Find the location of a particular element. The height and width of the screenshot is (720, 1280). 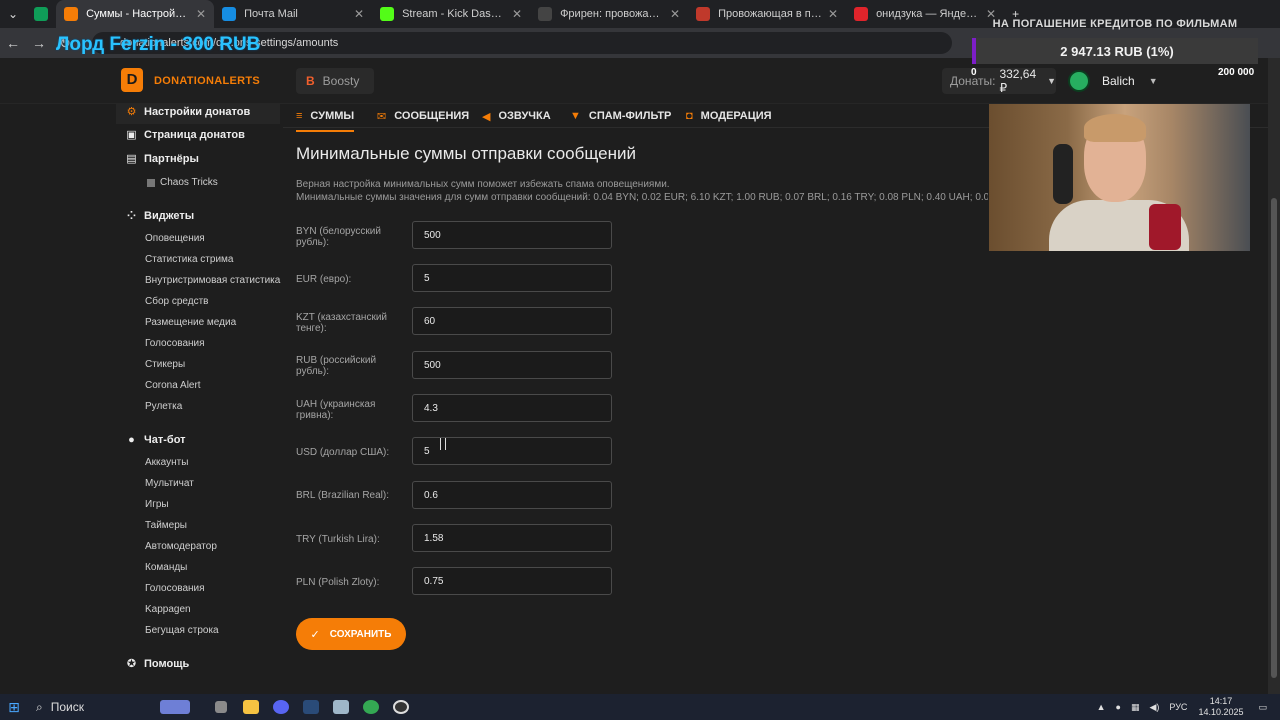

tab-amounts: ≡ СУММЫ is located at coordinates (325, 119).